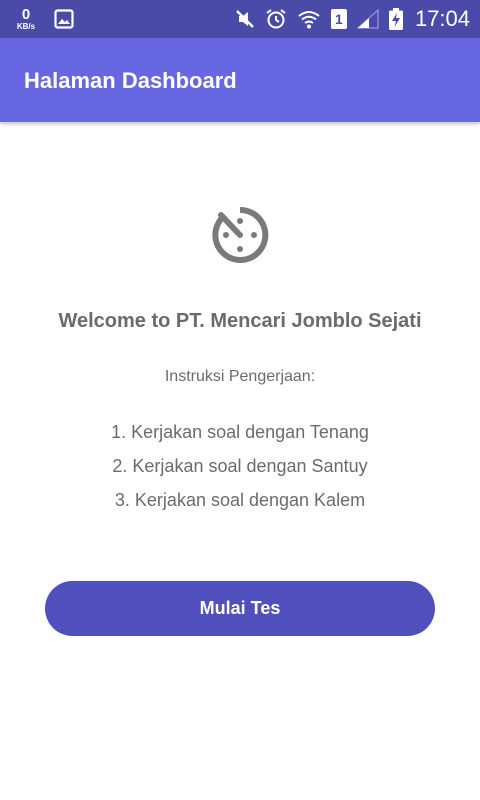  I want to click on battery-charging-icon, so click(395, 19).